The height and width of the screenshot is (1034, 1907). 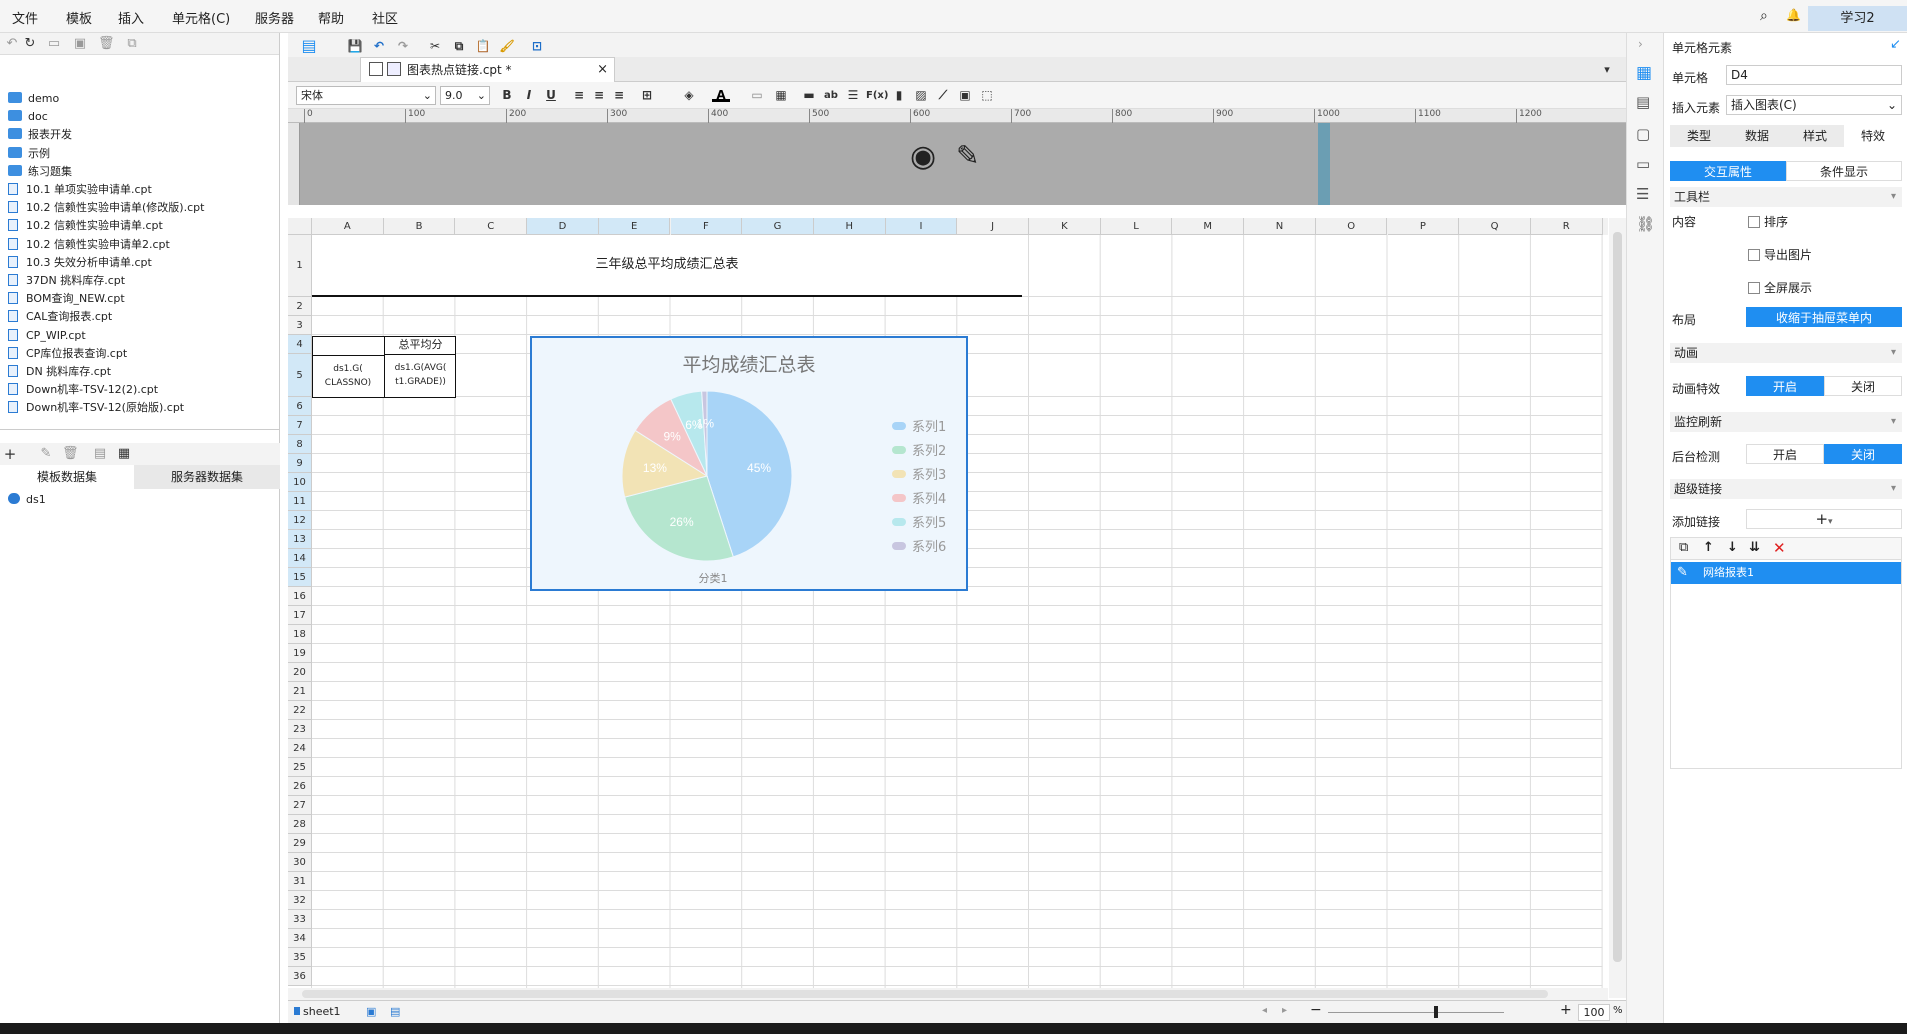 I want to click on zoom-input: 100, so click(x=1594, y=1012).